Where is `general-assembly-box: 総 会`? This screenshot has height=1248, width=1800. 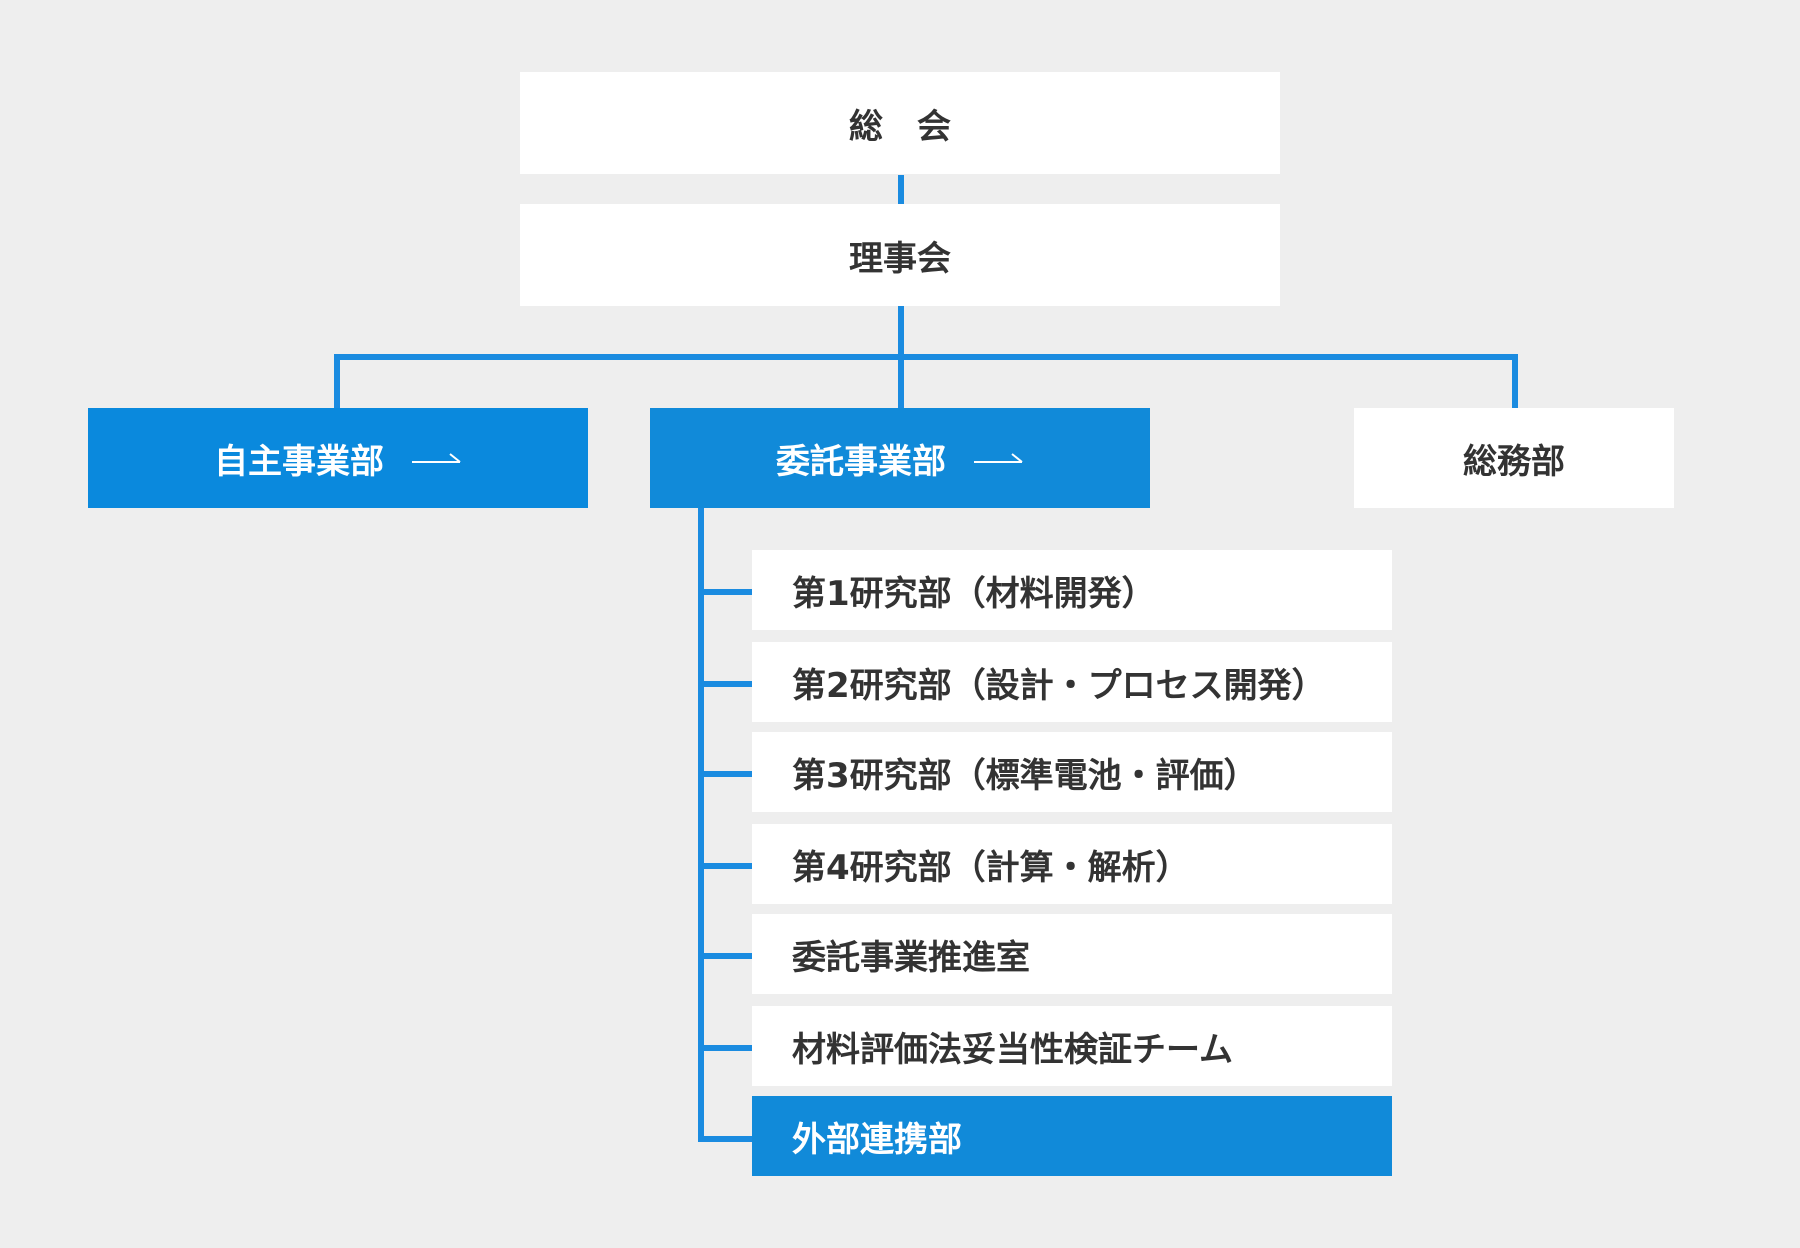 general-assembly-box: 総 会 is located at coordinates (900, 123).